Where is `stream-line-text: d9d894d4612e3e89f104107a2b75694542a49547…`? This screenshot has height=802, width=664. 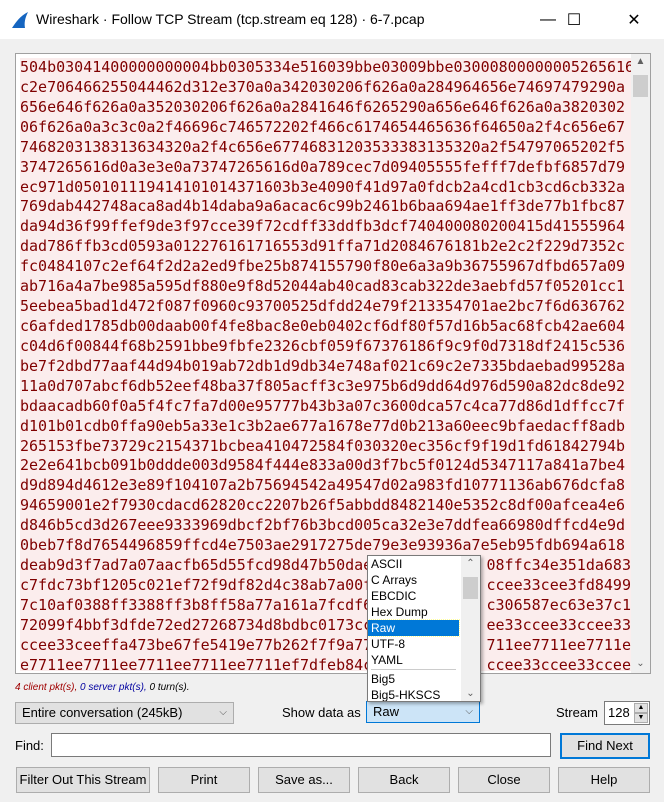 stream-line-text: d9d894d4612e3e89f104107a2b75694542a49547… is located at coordinates (323, 485).